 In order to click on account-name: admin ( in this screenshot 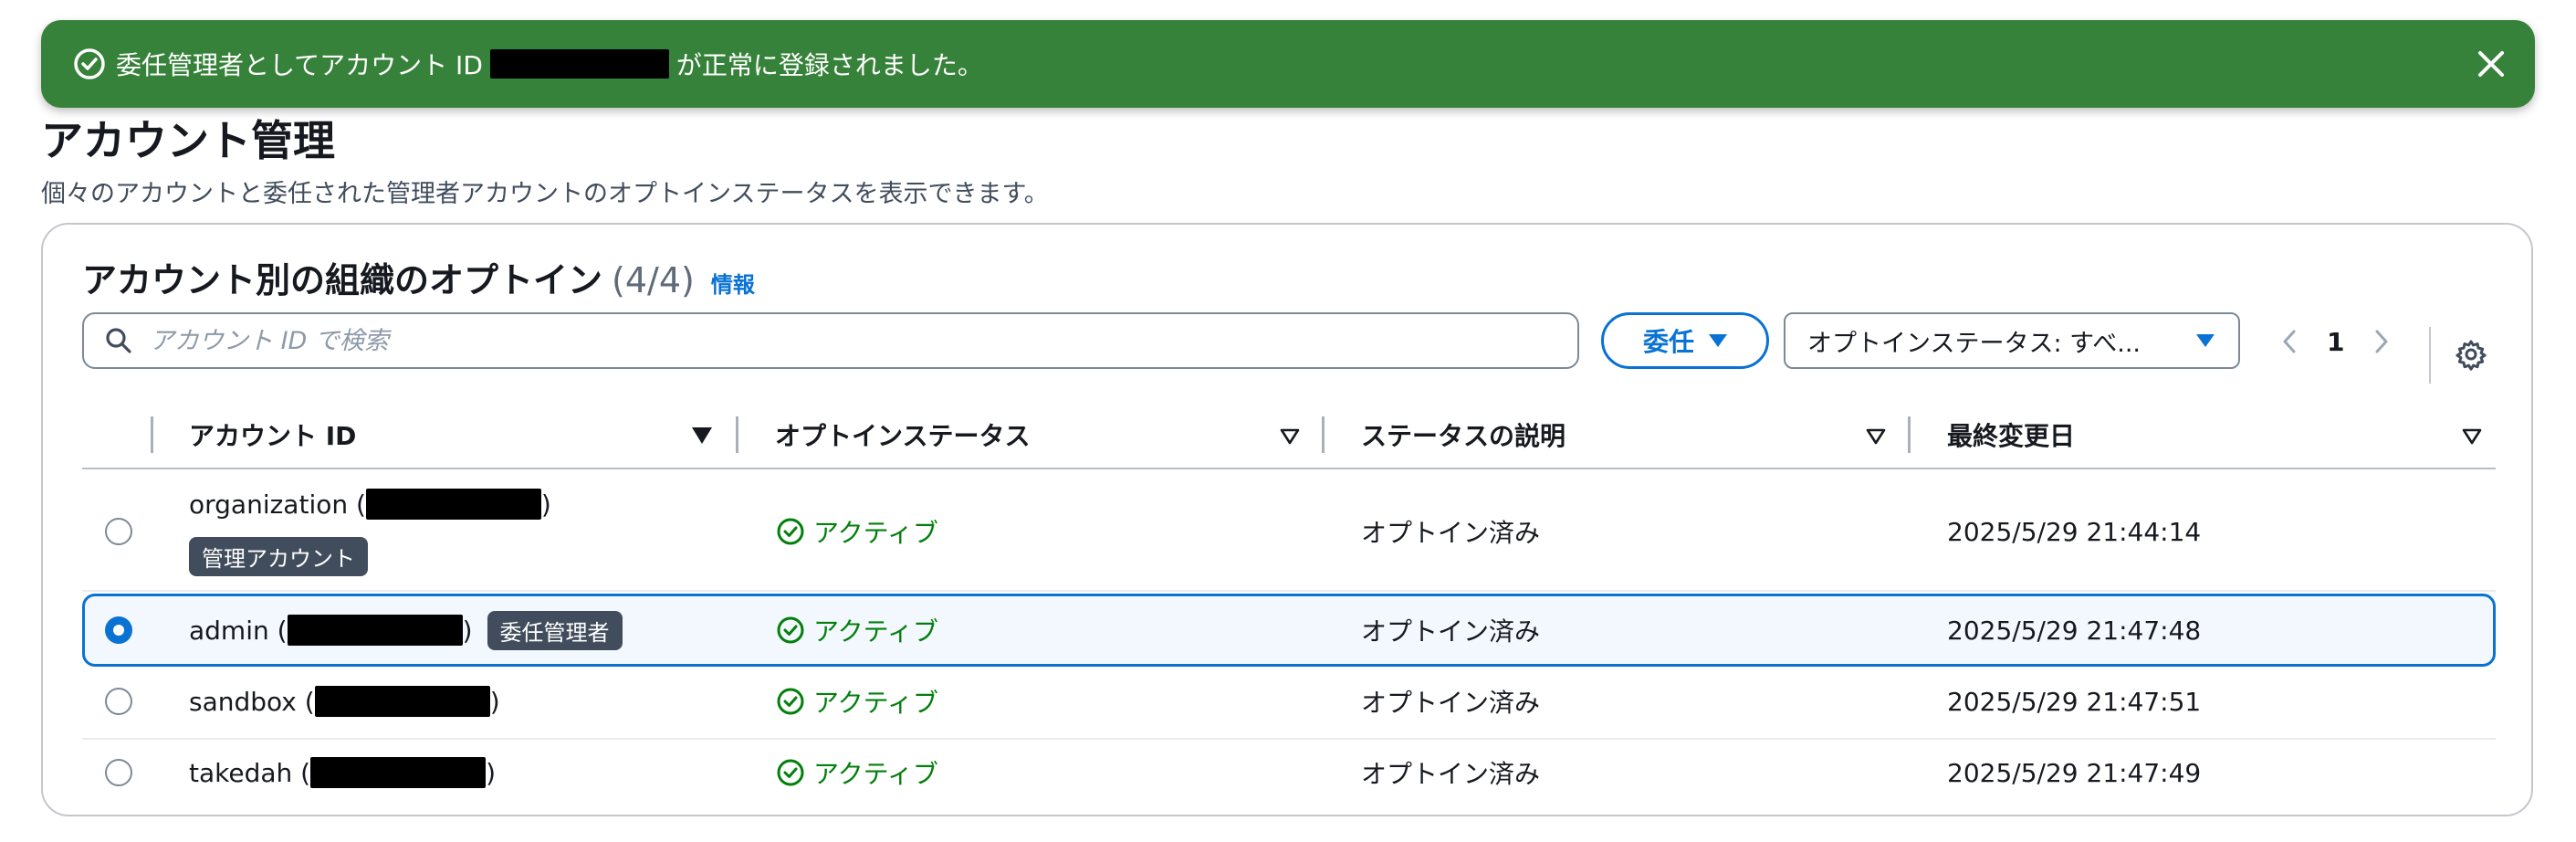, I will do `click(238, 631)`.